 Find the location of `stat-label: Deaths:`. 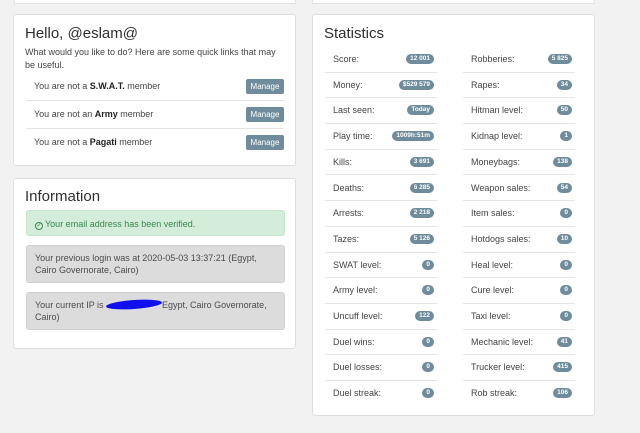

stat-label: Deaths: is located at coordinates (349, 187).